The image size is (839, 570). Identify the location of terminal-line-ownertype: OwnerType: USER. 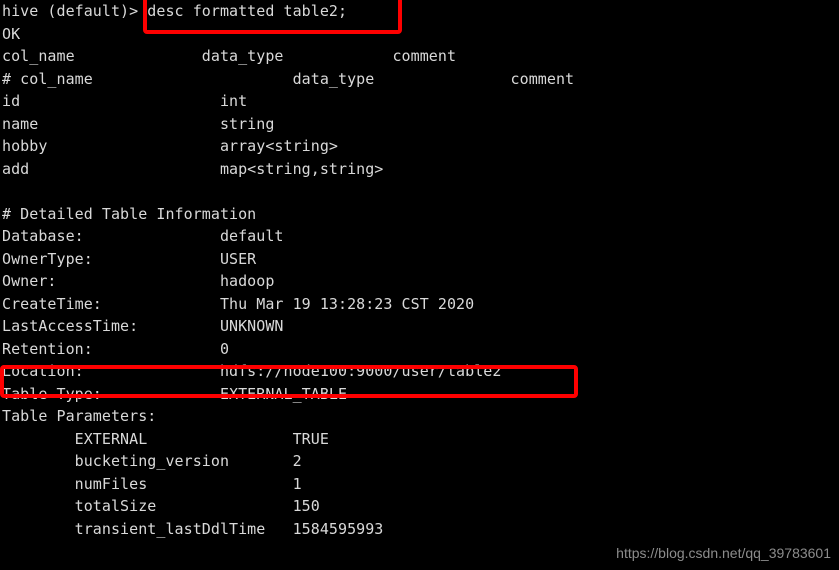
(129, 258).